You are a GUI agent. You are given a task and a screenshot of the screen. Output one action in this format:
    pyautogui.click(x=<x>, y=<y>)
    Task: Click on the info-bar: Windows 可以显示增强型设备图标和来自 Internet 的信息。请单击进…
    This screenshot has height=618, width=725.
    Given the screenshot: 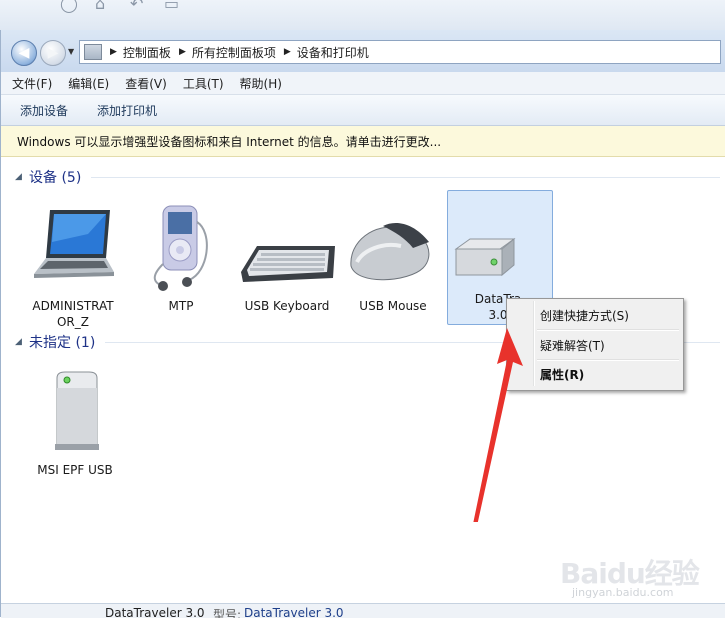 What is the action you would take?
    pyautogui.click(x=363, y=141)
    